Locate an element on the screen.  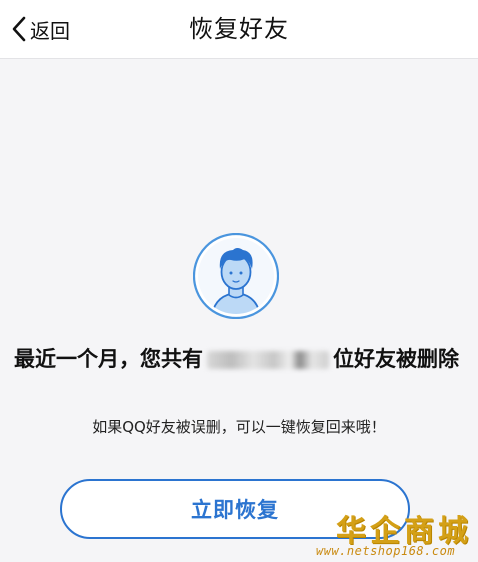
blurred-friend-count is located at coordinates (268, 360).